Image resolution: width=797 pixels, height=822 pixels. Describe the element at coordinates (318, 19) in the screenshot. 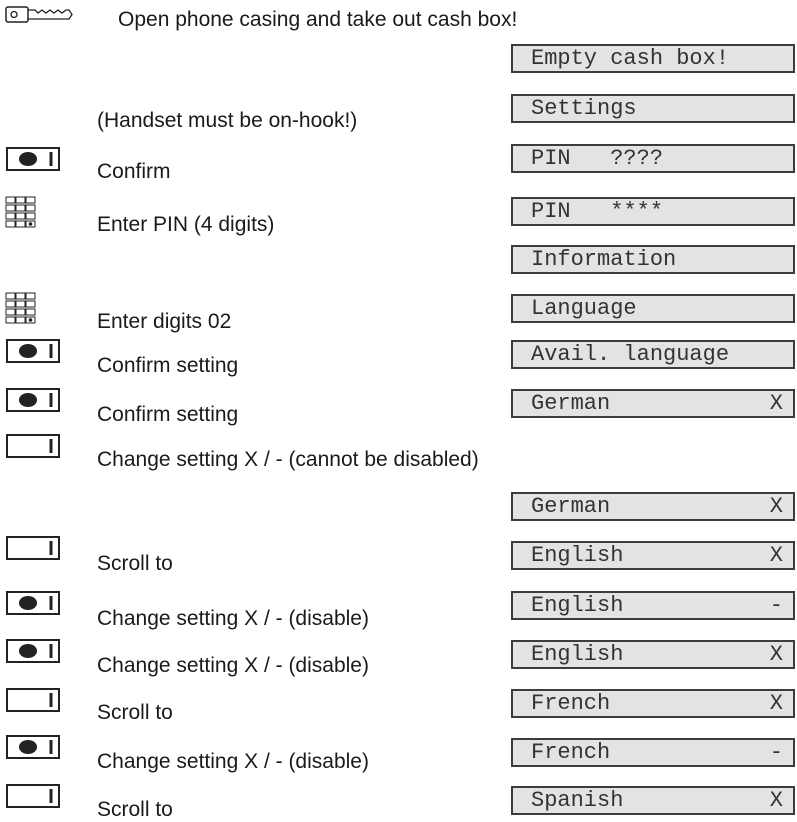

I see `instruction-text: Open phone casing and take out cash box!` at that location.